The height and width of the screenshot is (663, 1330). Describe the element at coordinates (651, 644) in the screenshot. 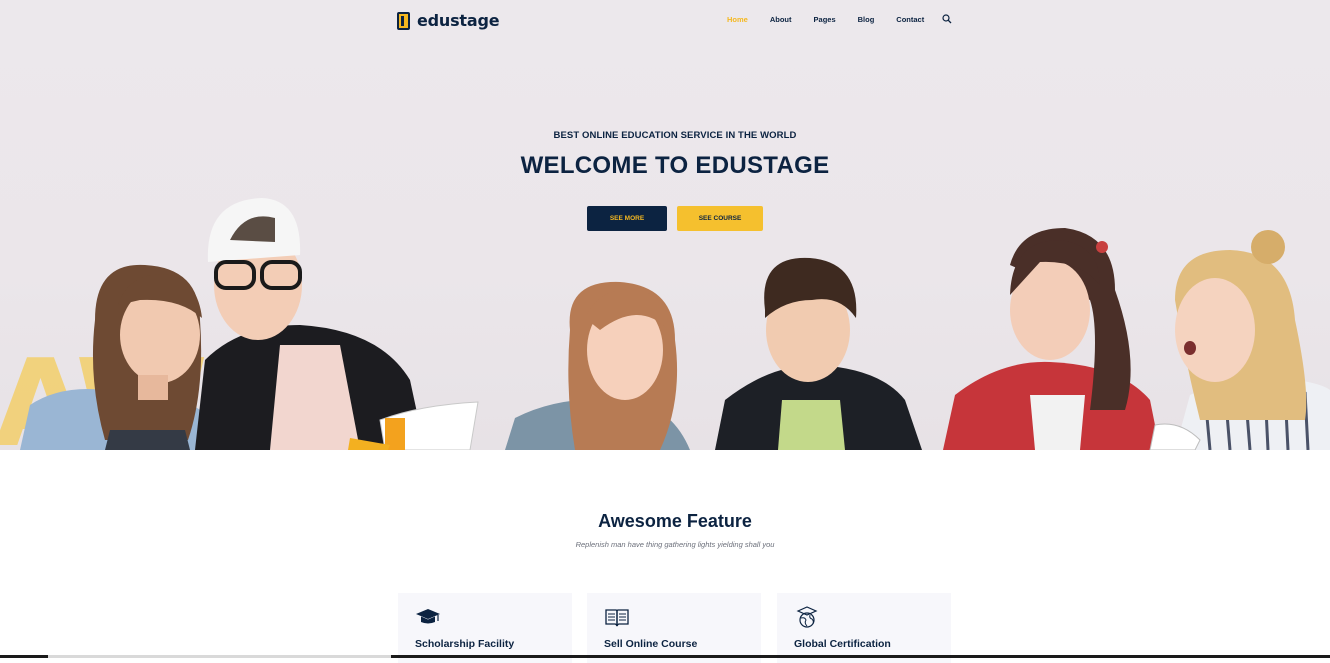

I see `feature-label: Sell Online Course` at that location.